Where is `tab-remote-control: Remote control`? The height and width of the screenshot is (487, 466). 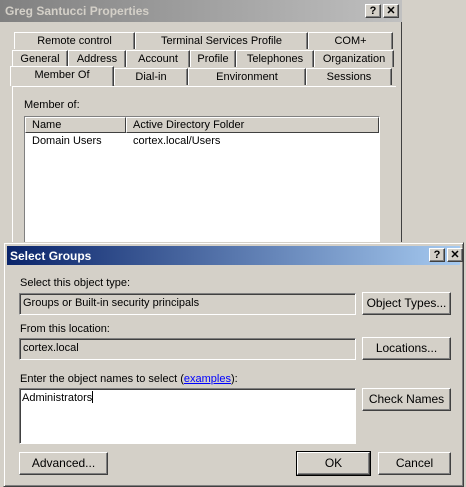 tab-remote-control: Remote control is located at coordinates (74, 40).